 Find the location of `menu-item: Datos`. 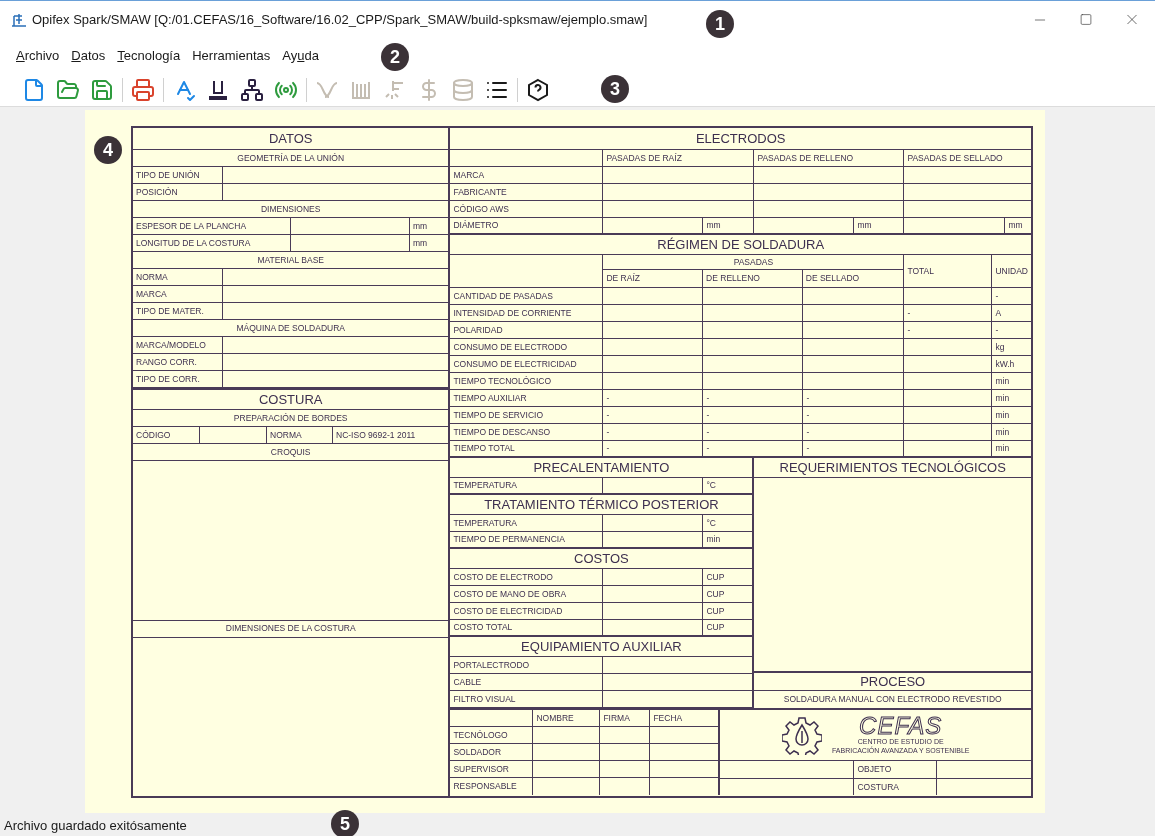

menu-item: Datos is located at coordinates (88, 55).